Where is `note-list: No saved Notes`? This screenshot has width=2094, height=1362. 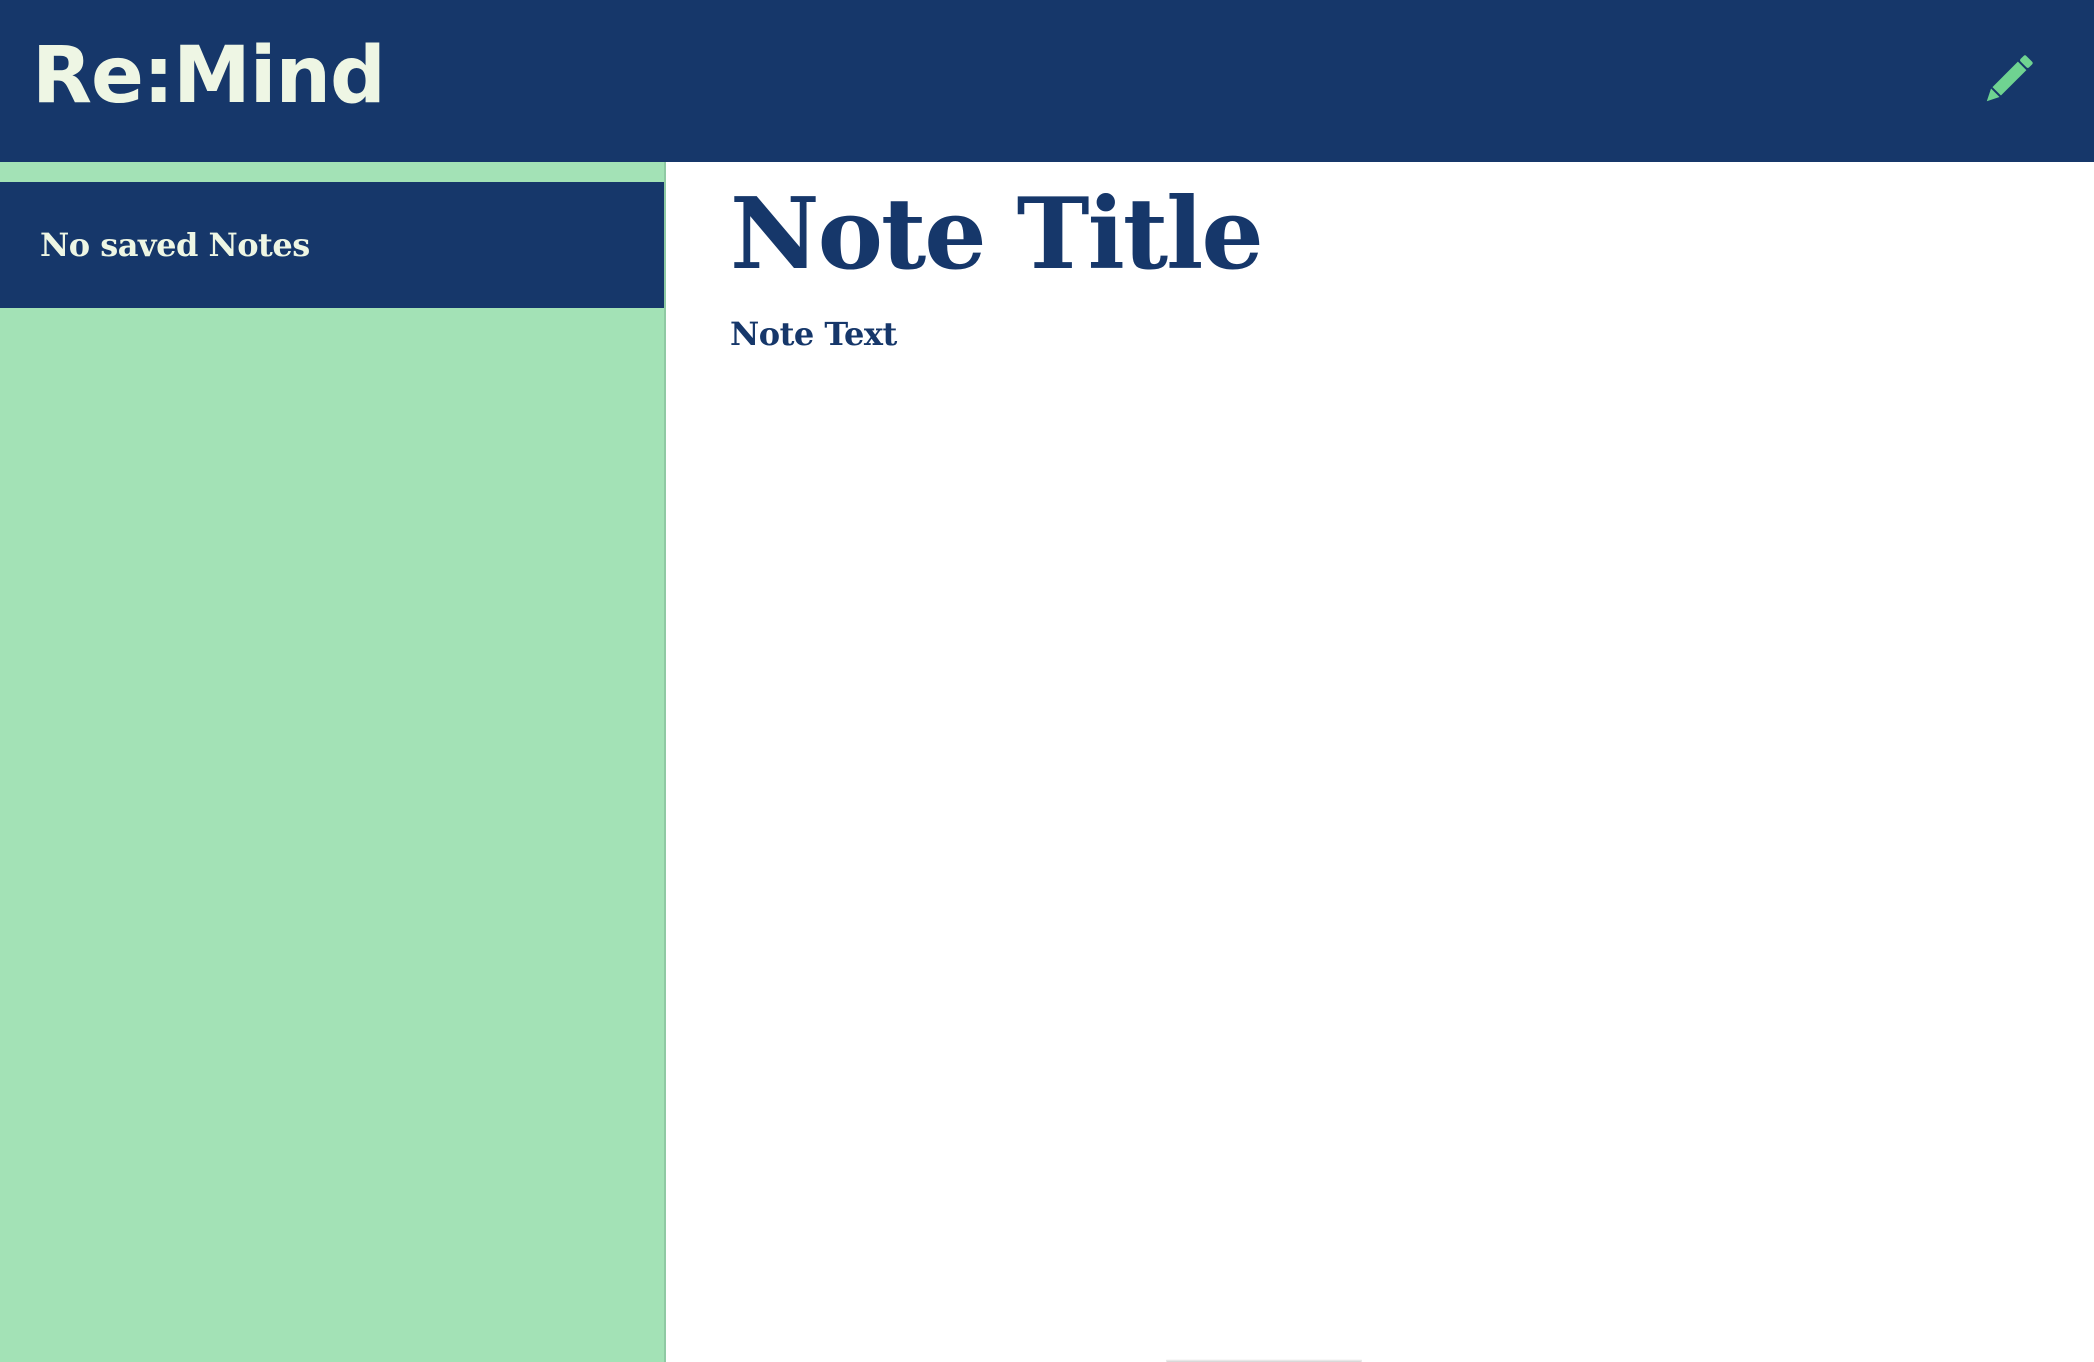
note-list: No saved Notes is located at coordinates (332, 245).